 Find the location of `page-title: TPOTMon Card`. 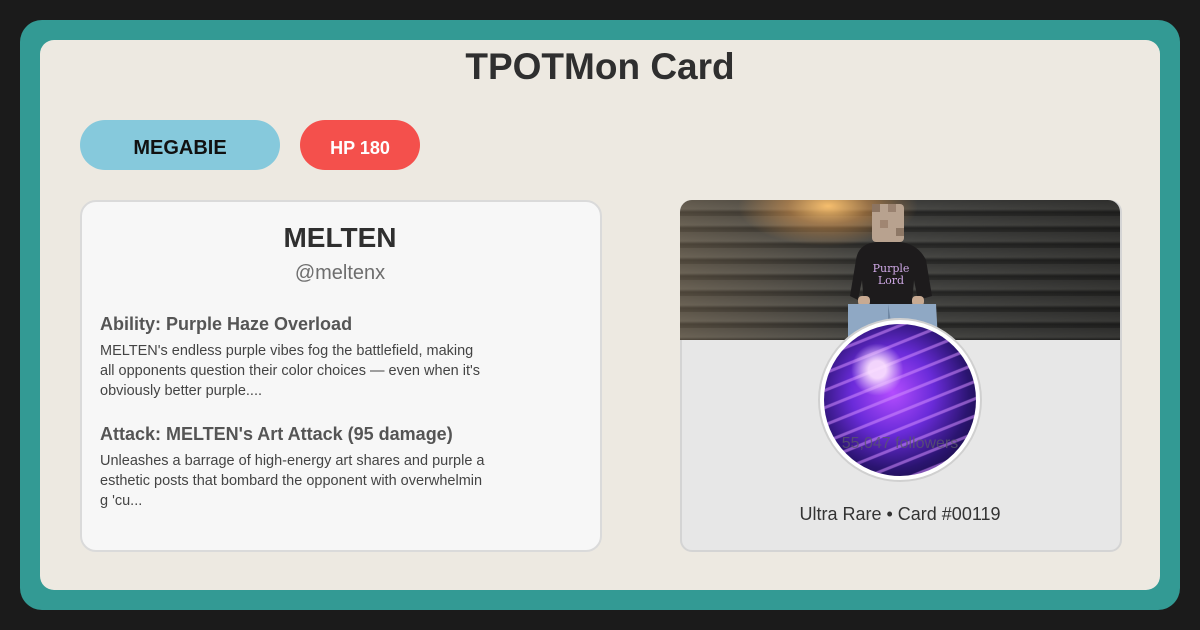

page-title: TPOTMon Card is located at coordinates (600, 66).